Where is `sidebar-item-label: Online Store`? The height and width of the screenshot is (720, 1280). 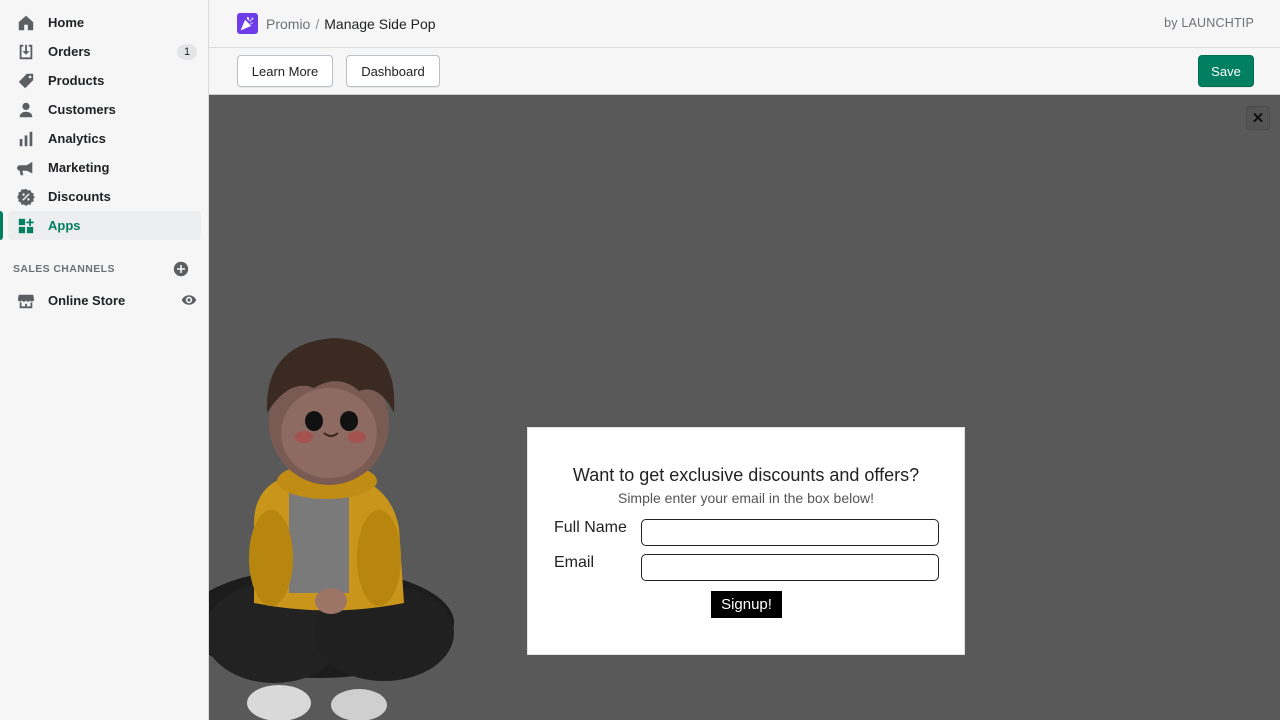 sidebar-item-label: Online Store is located at coordinates (87, 300).